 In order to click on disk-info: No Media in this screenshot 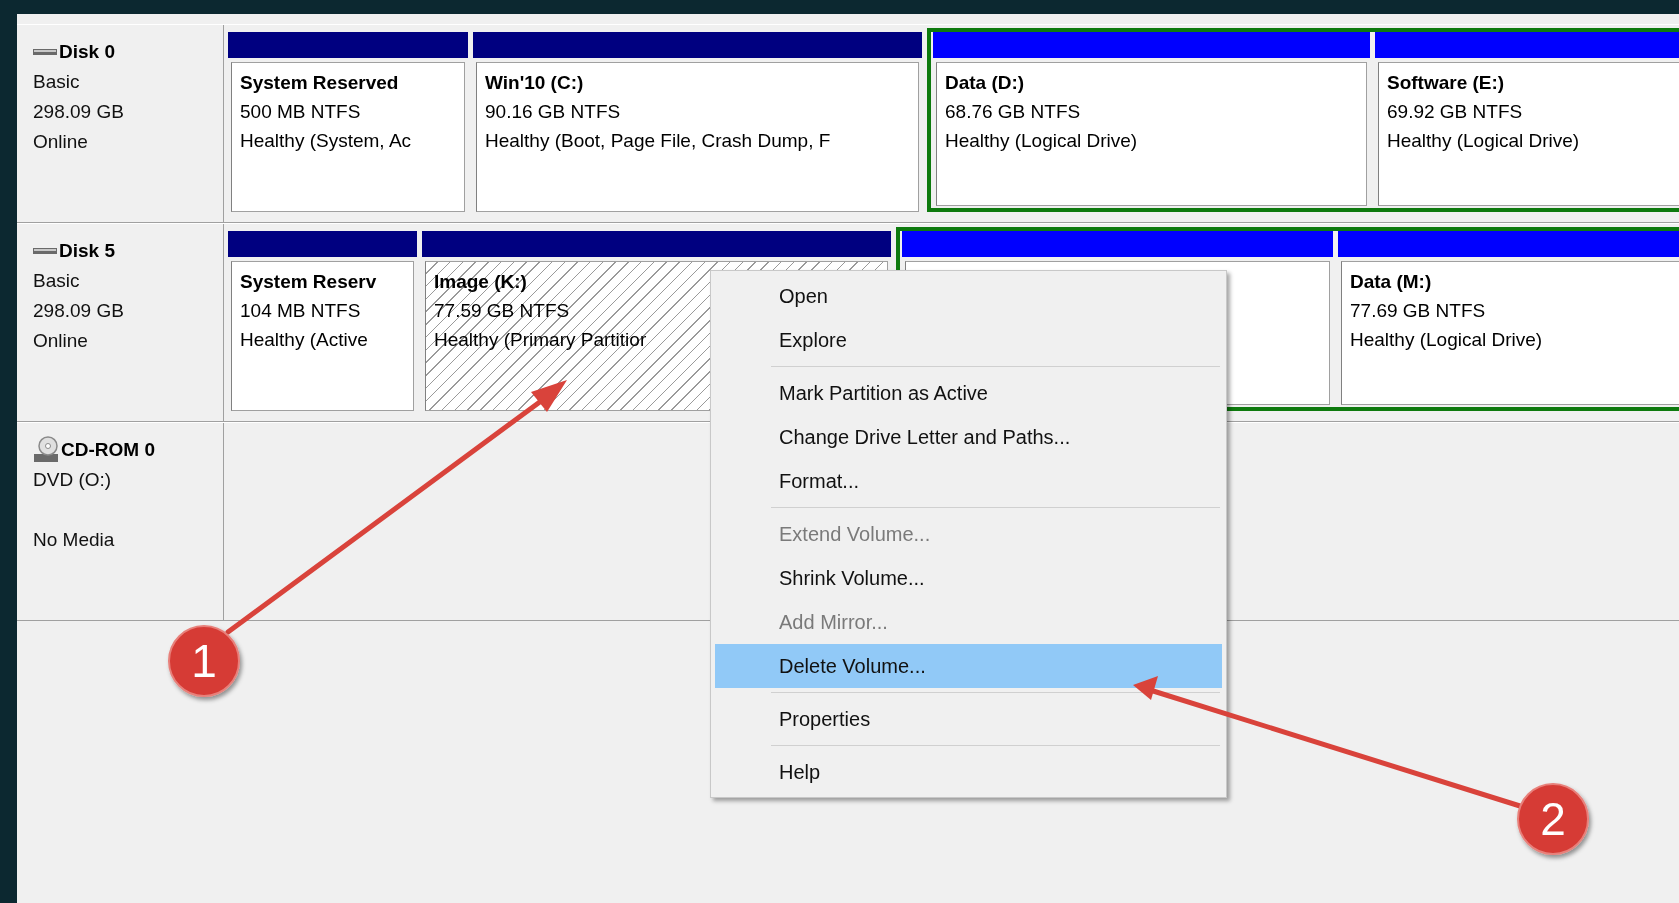, I will do `click(74, 540)`.